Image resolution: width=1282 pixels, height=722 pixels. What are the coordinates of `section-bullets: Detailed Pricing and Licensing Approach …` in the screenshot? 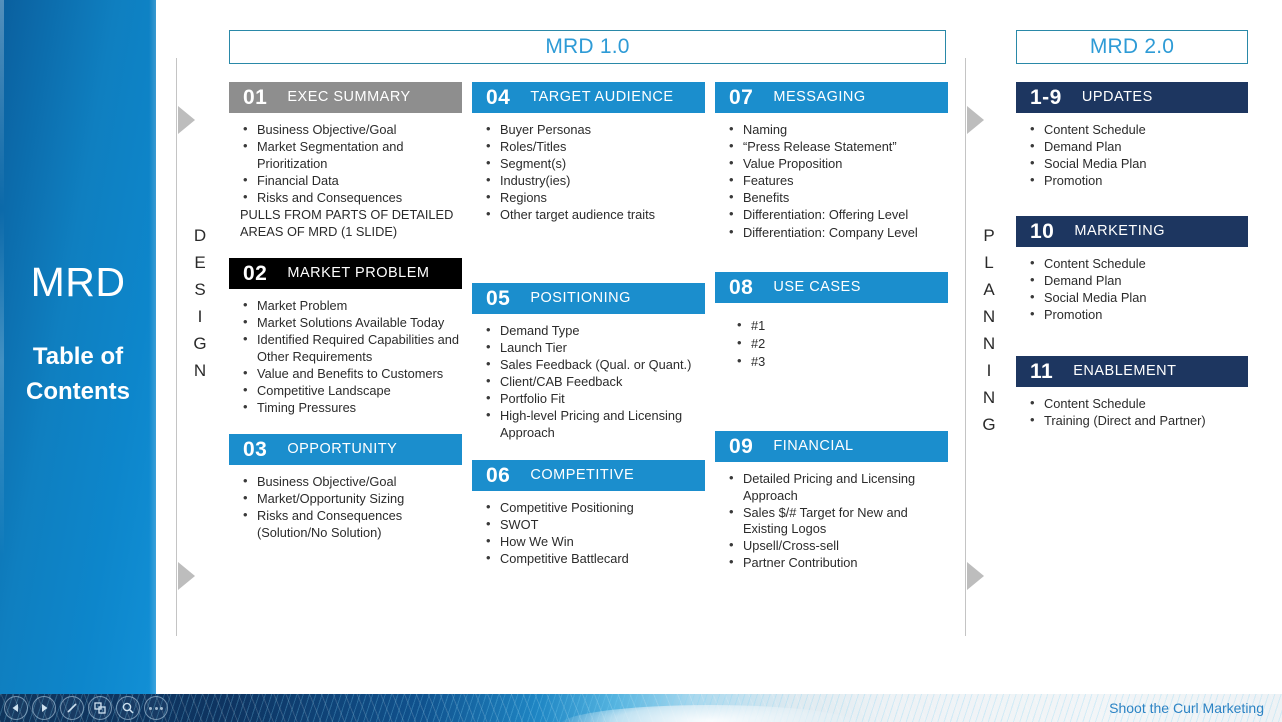 It's located at (835, 521).